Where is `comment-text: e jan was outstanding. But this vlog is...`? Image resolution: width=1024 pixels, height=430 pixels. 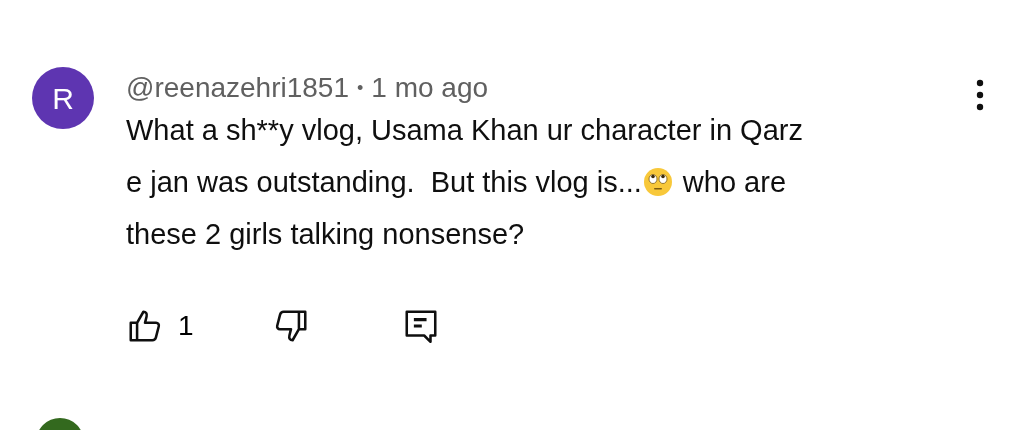 comment-text: e jan was outstanding. But this vlog is... is located at coordinates (384, 182).